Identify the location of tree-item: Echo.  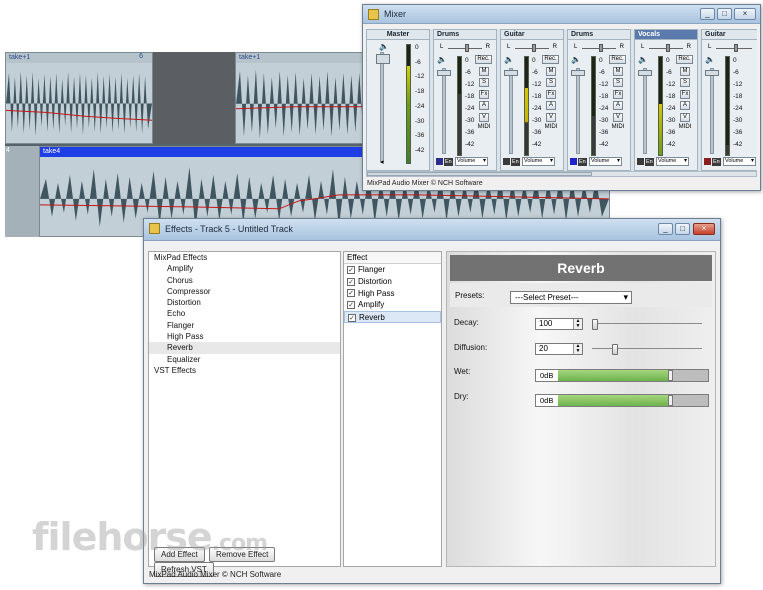
(244, 313).